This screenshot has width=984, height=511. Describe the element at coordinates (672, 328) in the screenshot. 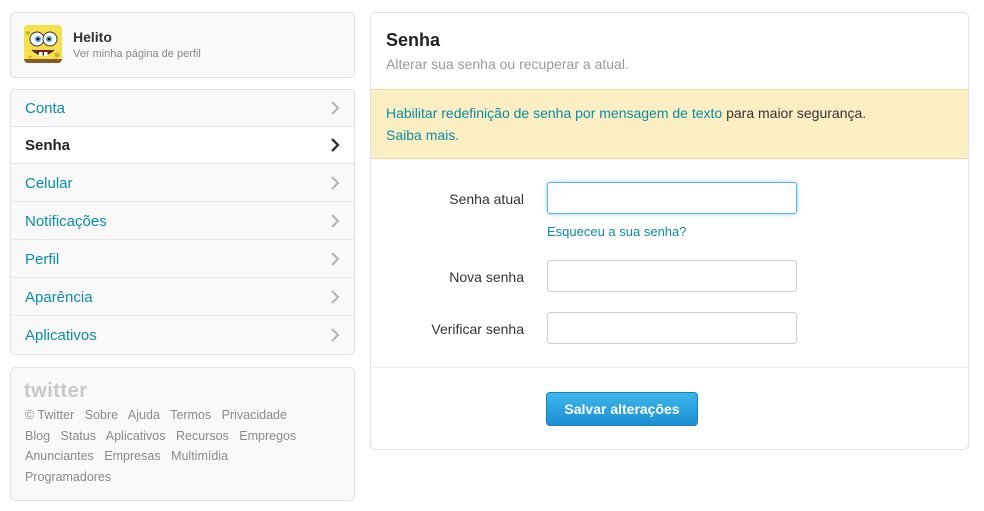

I see `verify-password-field` at that location.